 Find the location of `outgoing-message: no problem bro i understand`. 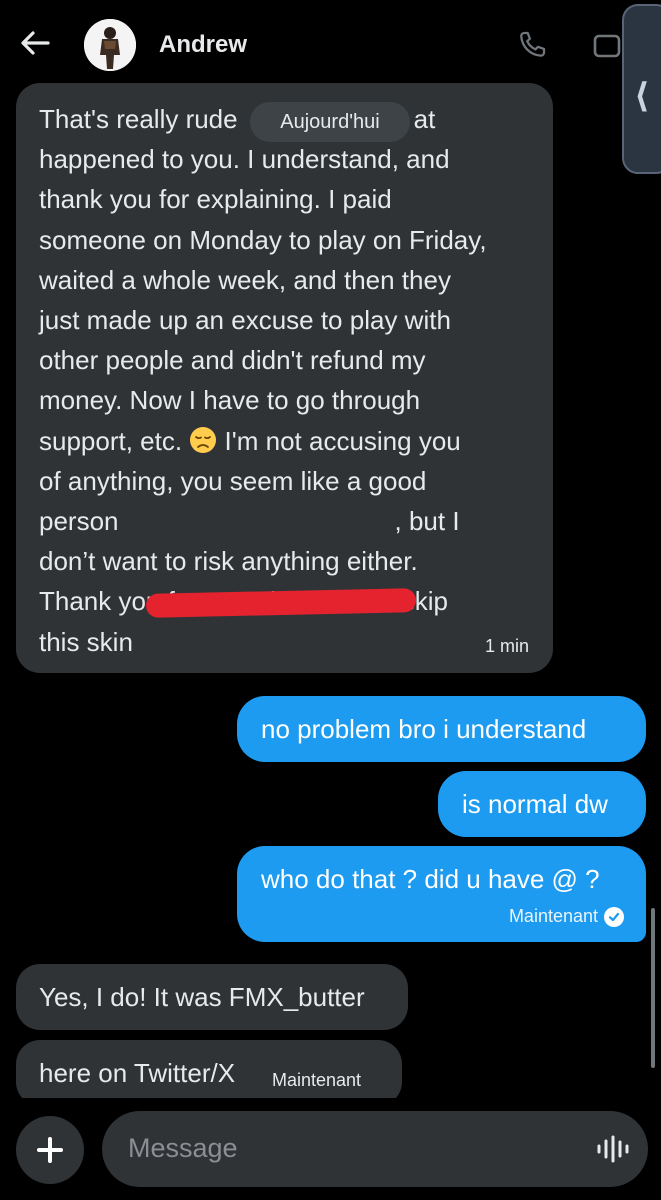

outgoing-message: no problem bro i understand is located at coordinates (441, 729).